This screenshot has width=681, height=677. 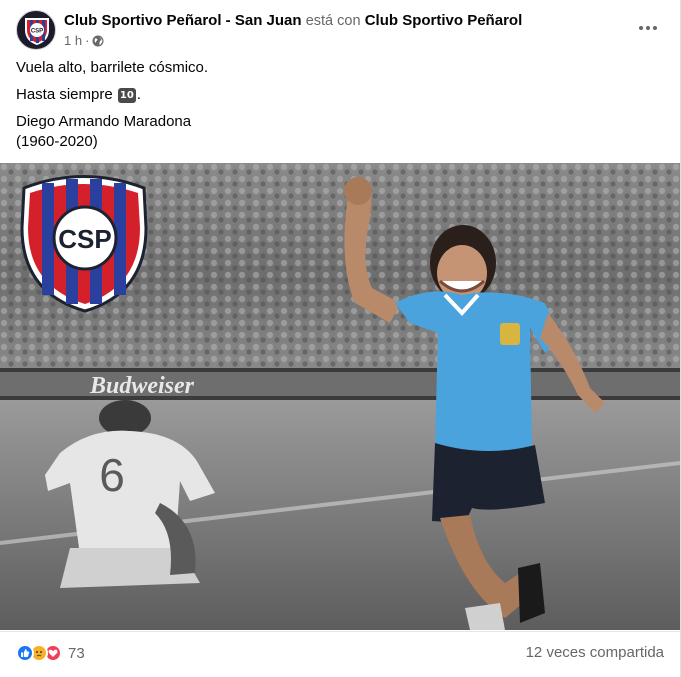 What do you see at coordinates (142, 386) in the screenshot?
I see `banner-text: Budweiser` at bounding box center [142, 386].